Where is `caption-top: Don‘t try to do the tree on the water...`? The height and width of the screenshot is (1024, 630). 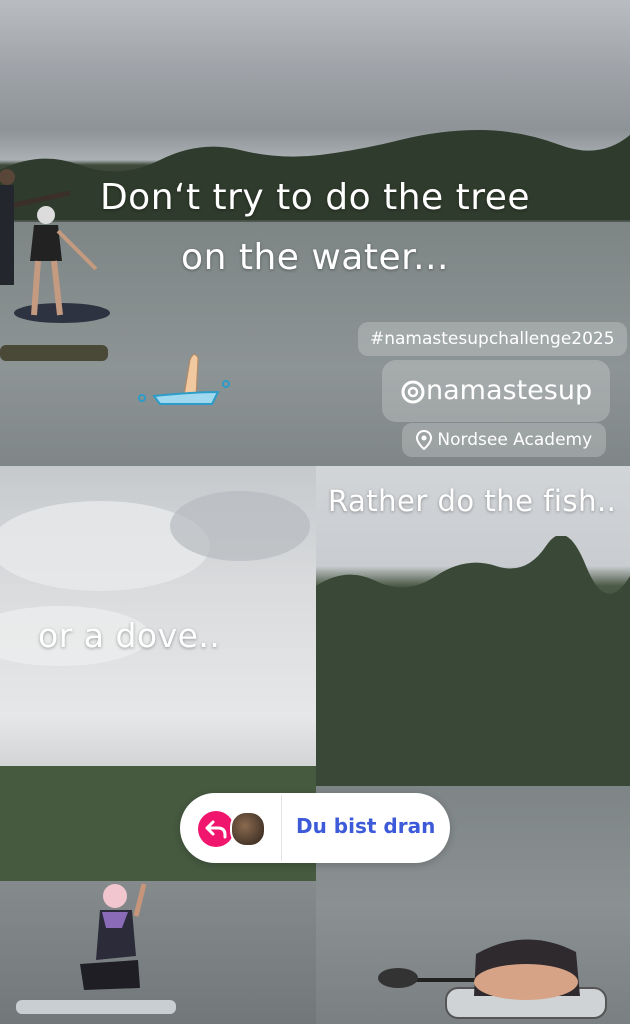 caption-top: Don‘t try to do the tree on the water... is located at coordinates (315, 228).